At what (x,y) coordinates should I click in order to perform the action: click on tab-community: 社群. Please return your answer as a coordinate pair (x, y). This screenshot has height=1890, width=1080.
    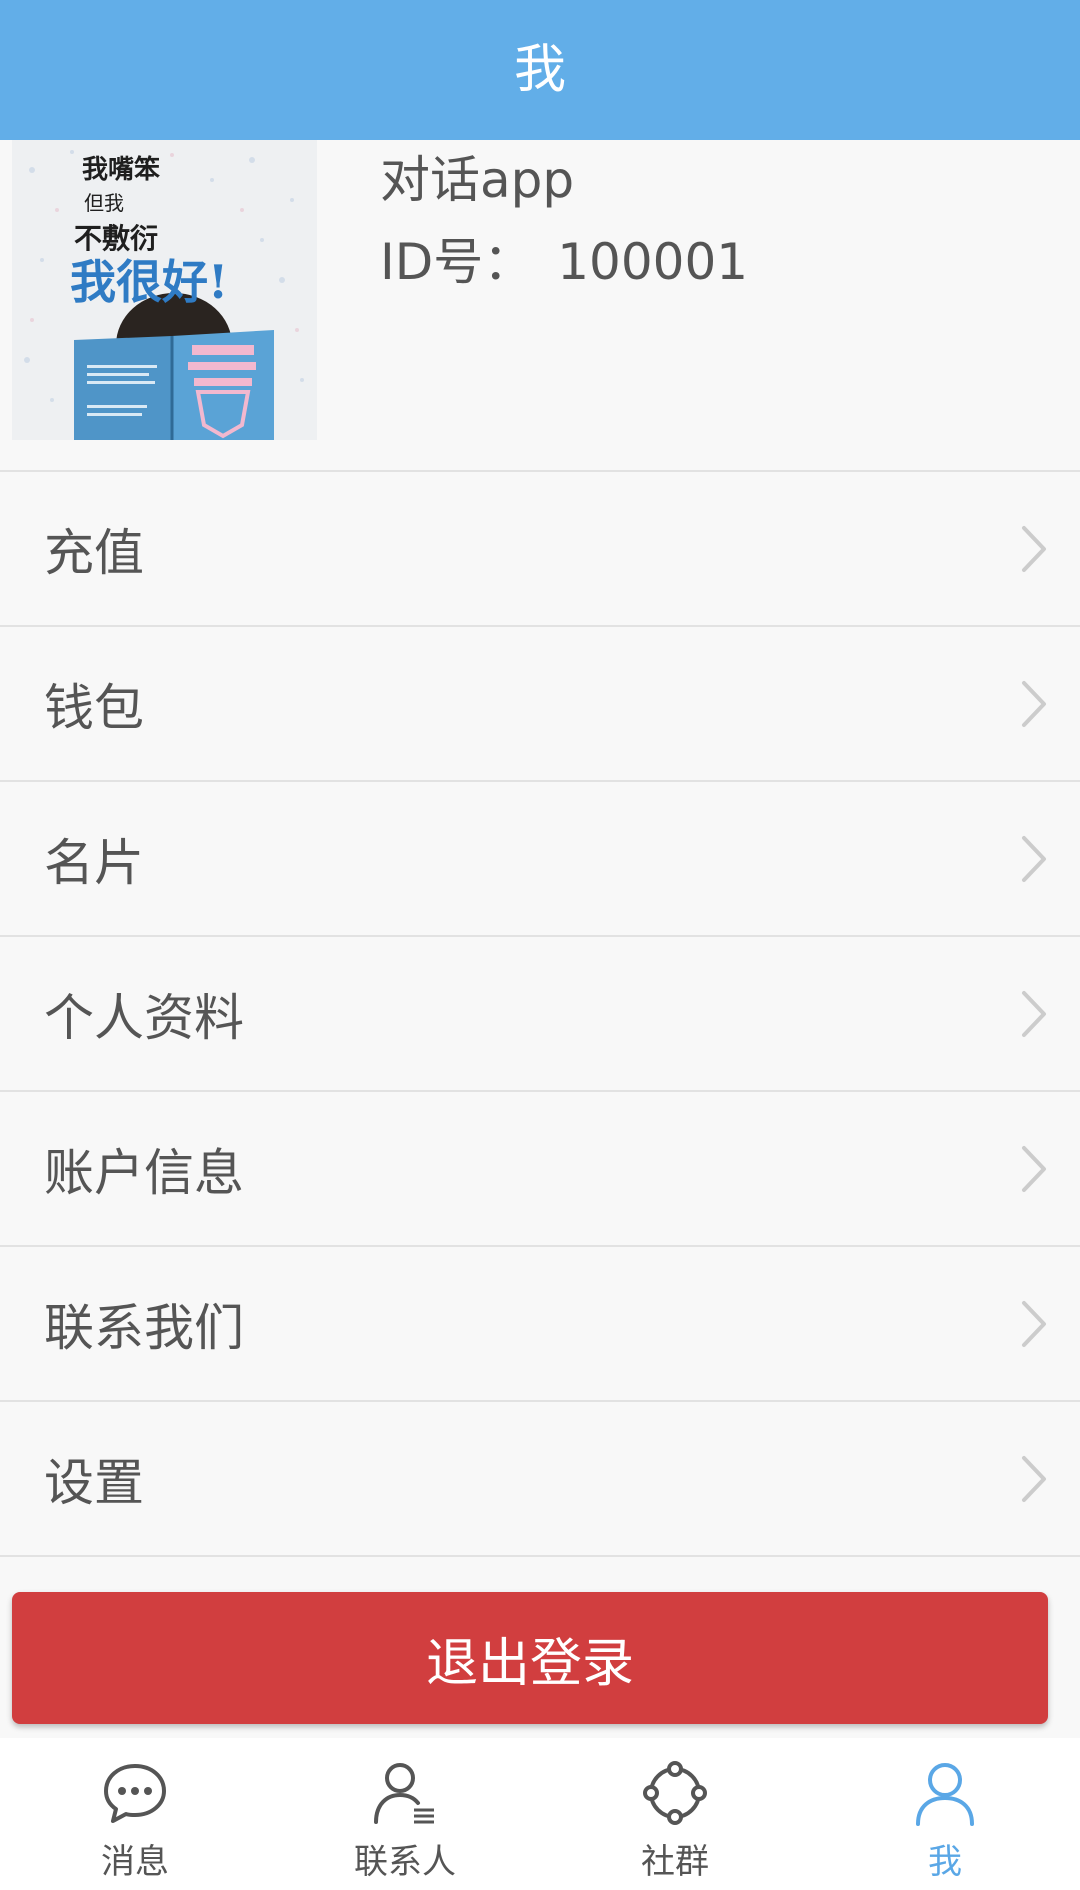
    Looking at the image, I should click on (675, 1814).